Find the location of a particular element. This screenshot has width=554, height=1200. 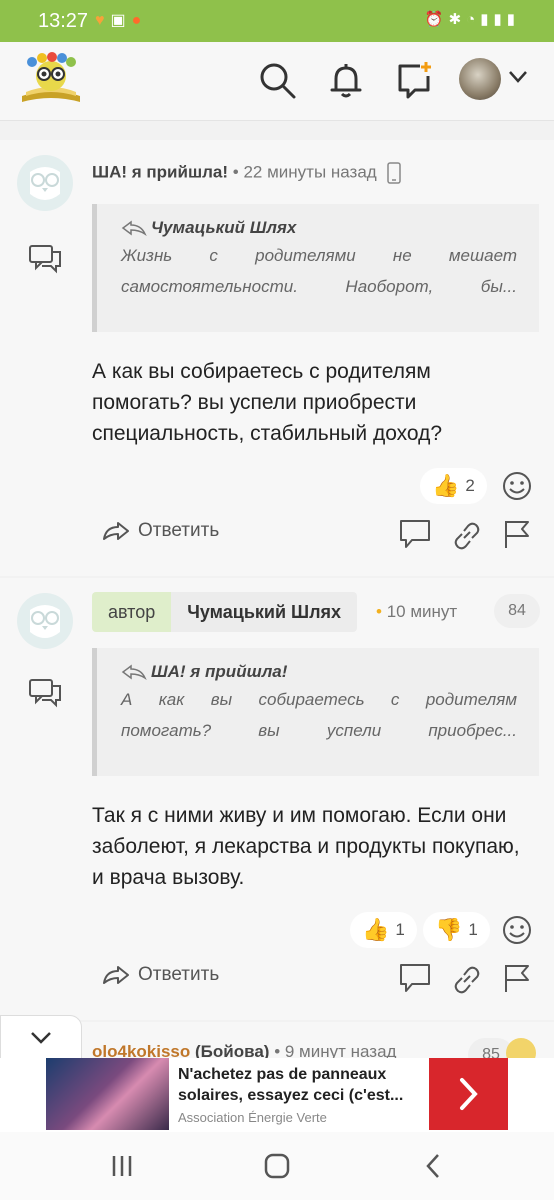

comment-author: Чумацький Шлях is located at coordinates (264, 612).